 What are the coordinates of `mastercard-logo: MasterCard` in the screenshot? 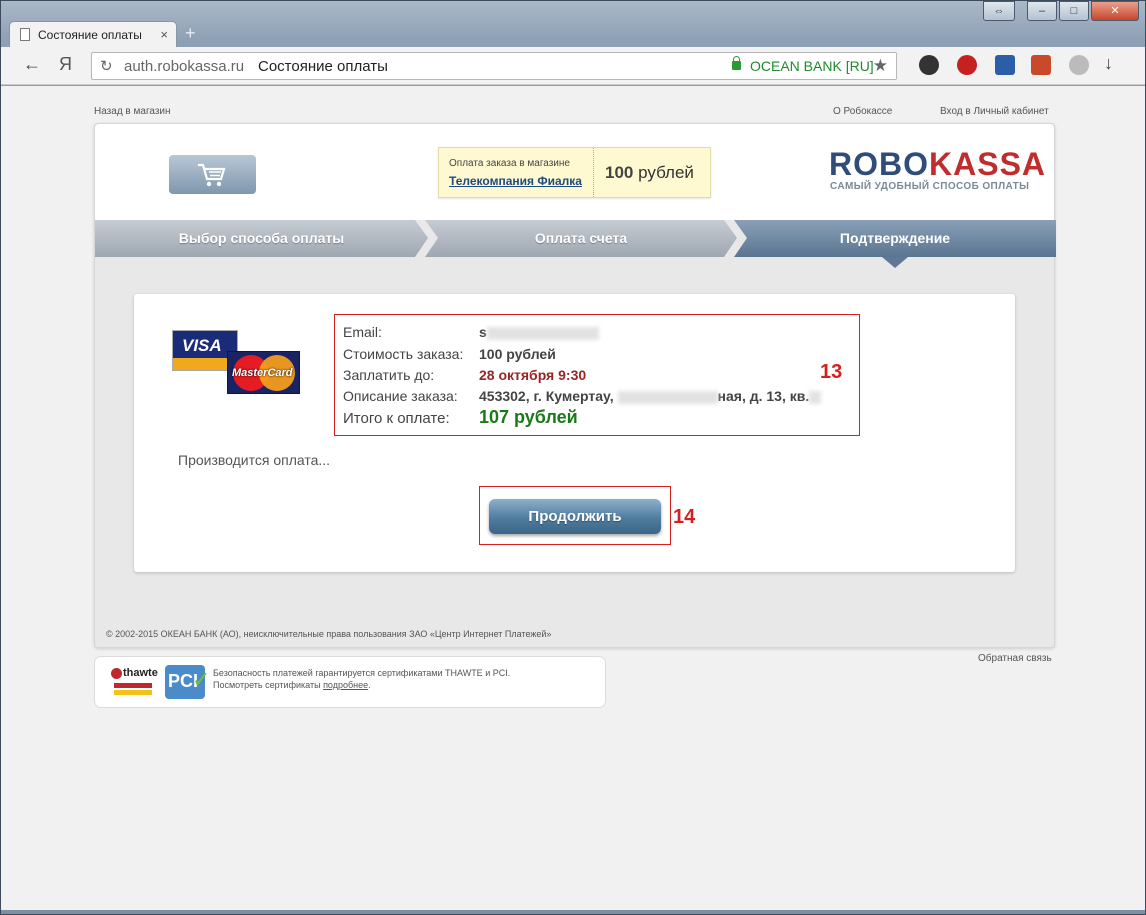 It's located at (263, 372).